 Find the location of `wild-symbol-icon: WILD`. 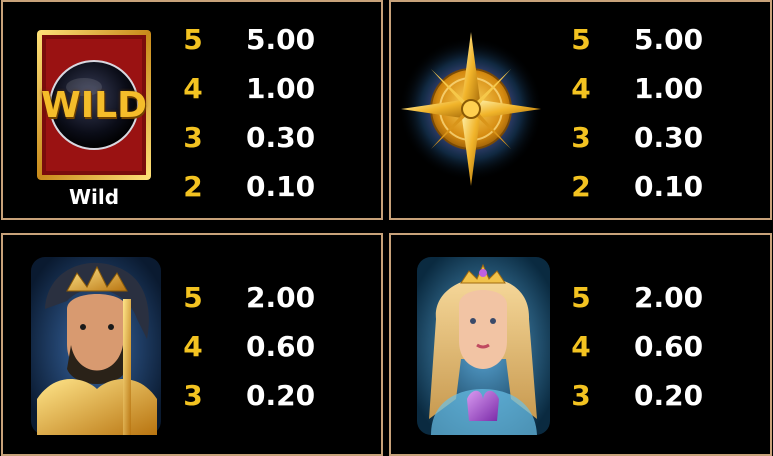

wild-symbol-icon: WILD is located at coordinates (94, 107).